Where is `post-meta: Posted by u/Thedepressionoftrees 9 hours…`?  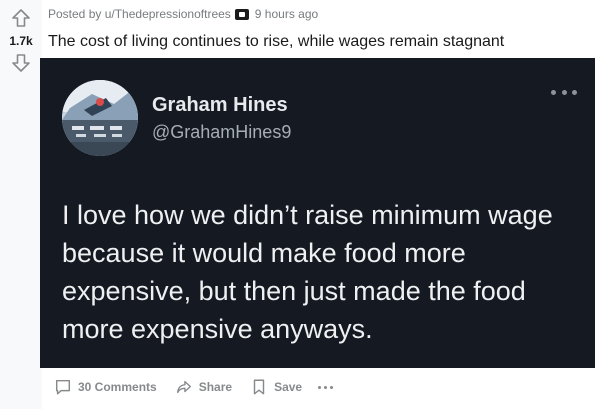
post-meta: Posted by u/Thedepressionoftrees 9 hours… is located at coordinates (183, 14).